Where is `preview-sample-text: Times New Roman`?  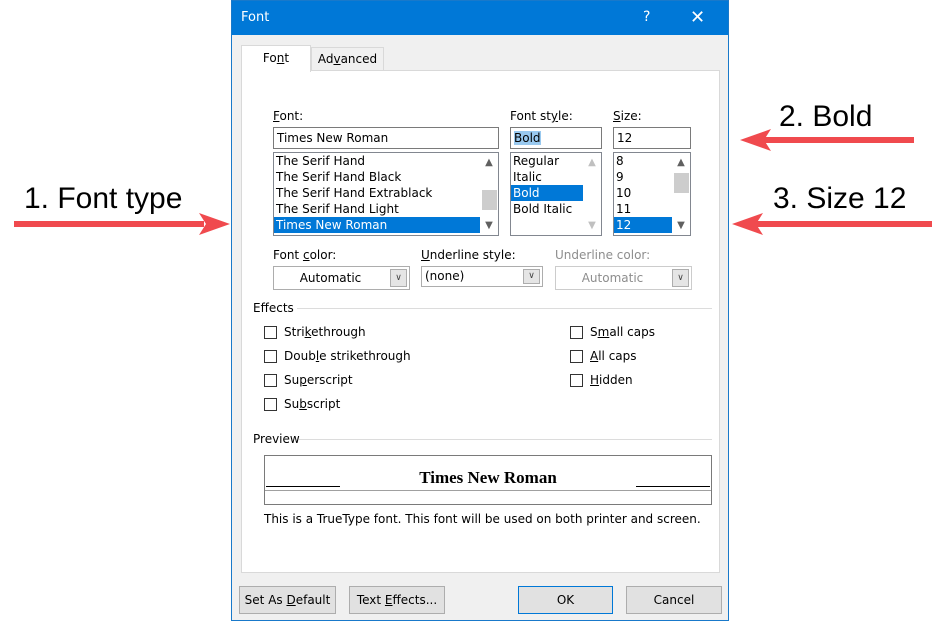 preview-sample-text: Times New Roman is located at coordinates (488, 477).